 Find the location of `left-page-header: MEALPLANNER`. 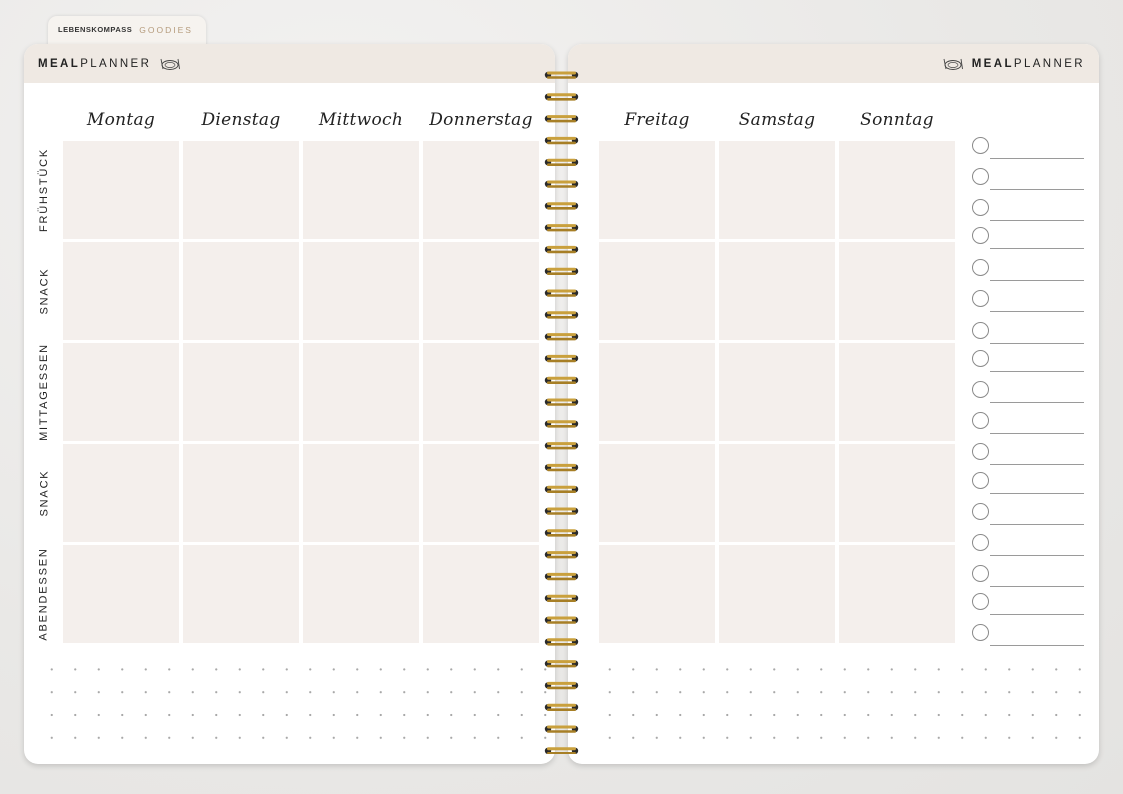

left-page-header: MEALPLANNER is located at coordinates (289, 63).